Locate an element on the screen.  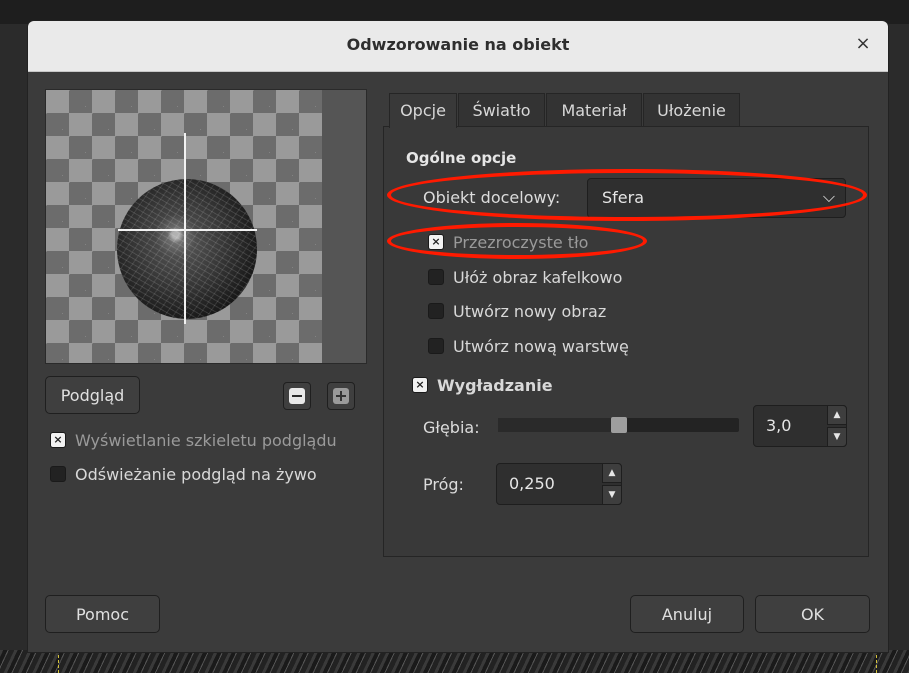
transparent-background-label: Przezroczyste tło is located at coordinates (521, 242).